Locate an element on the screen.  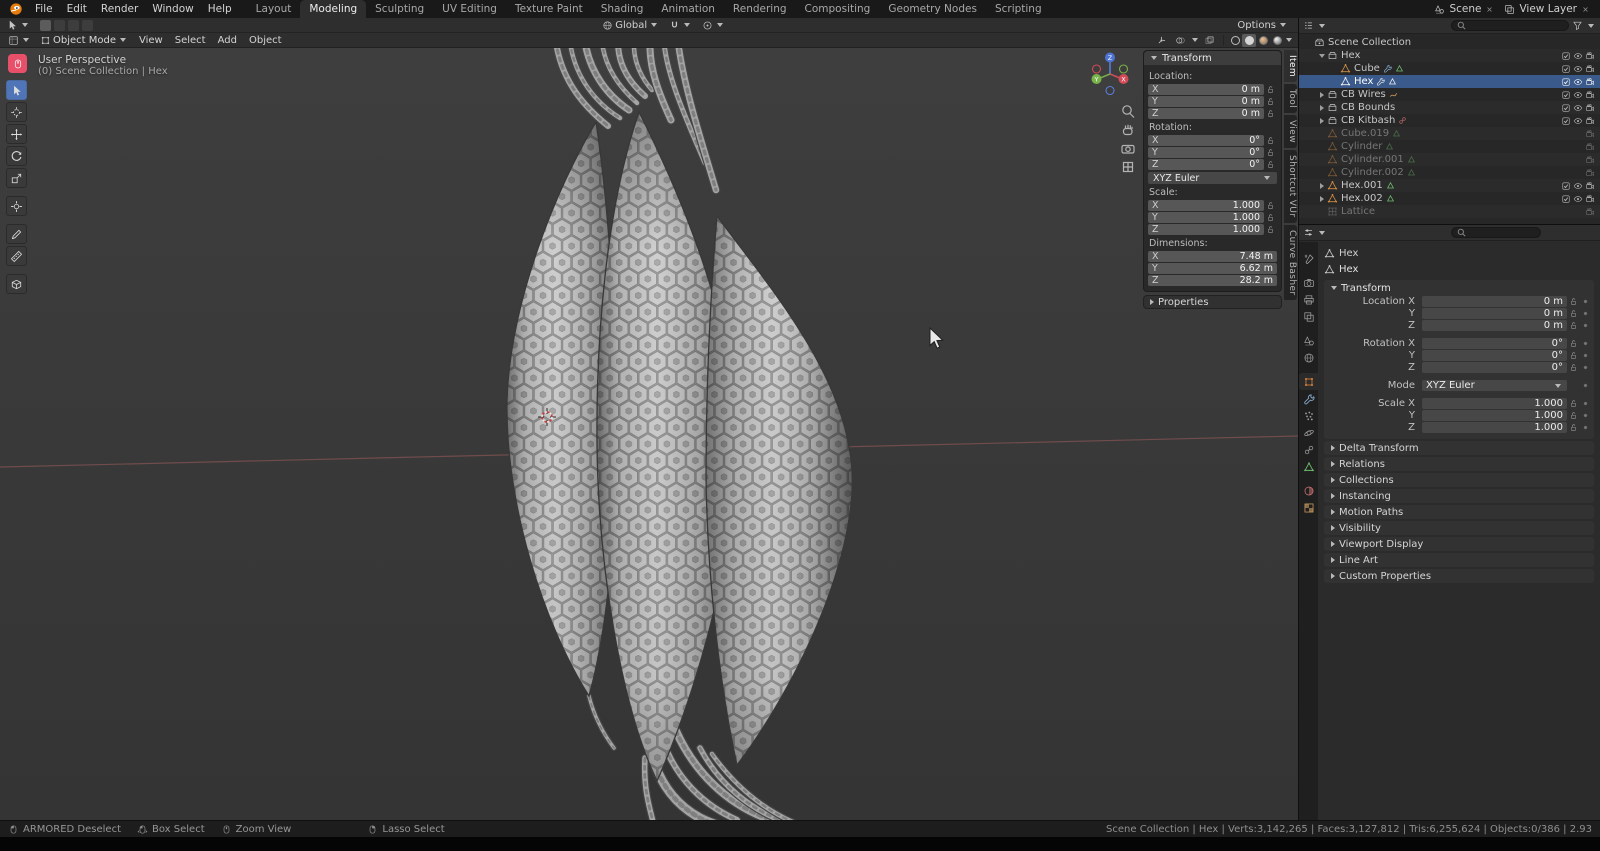
tool-measure-button is located at coordinates (16, 256).